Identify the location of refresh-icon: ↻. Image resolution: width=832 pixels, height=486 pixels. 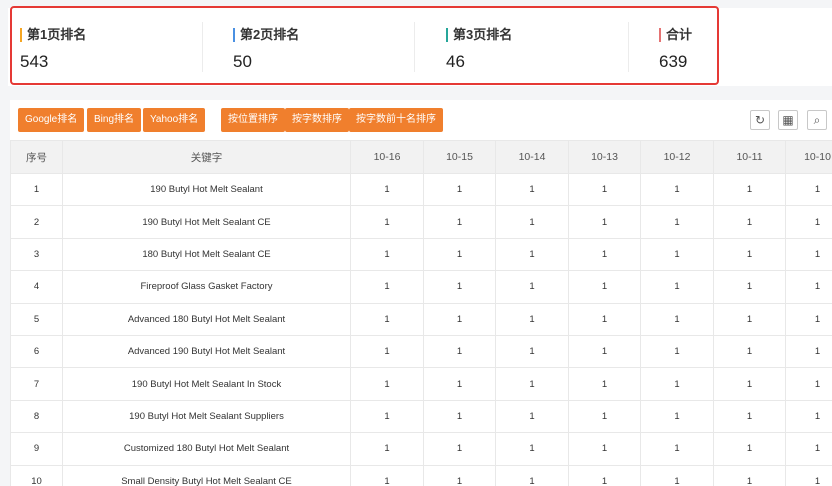
(760, 120).